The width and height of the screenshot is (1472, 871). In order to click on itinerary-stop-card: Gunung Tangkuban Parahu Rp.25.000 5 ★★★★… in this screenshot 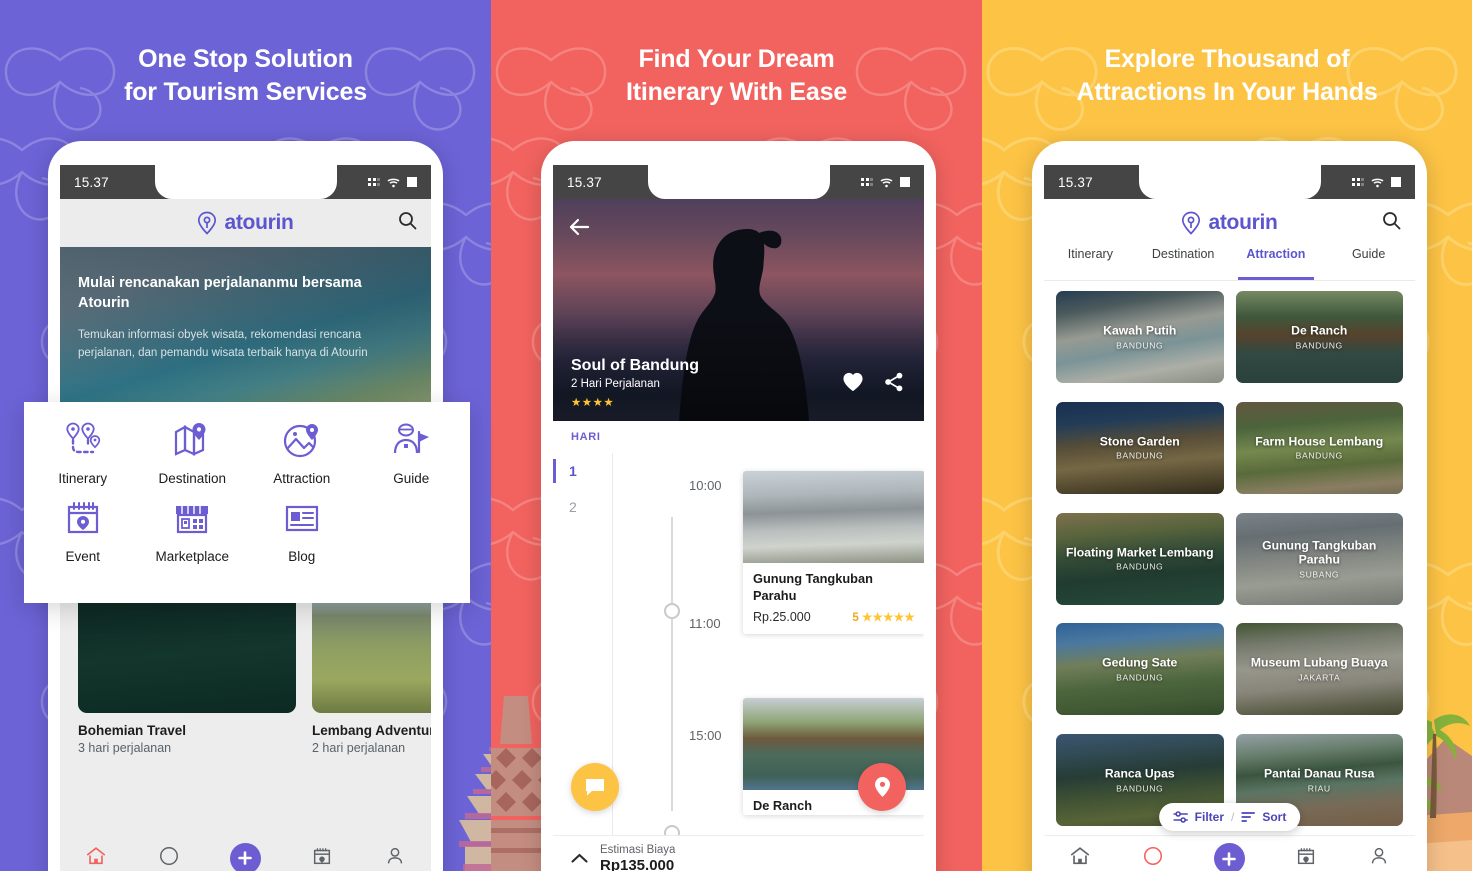, I will do `click(833, 553)`.